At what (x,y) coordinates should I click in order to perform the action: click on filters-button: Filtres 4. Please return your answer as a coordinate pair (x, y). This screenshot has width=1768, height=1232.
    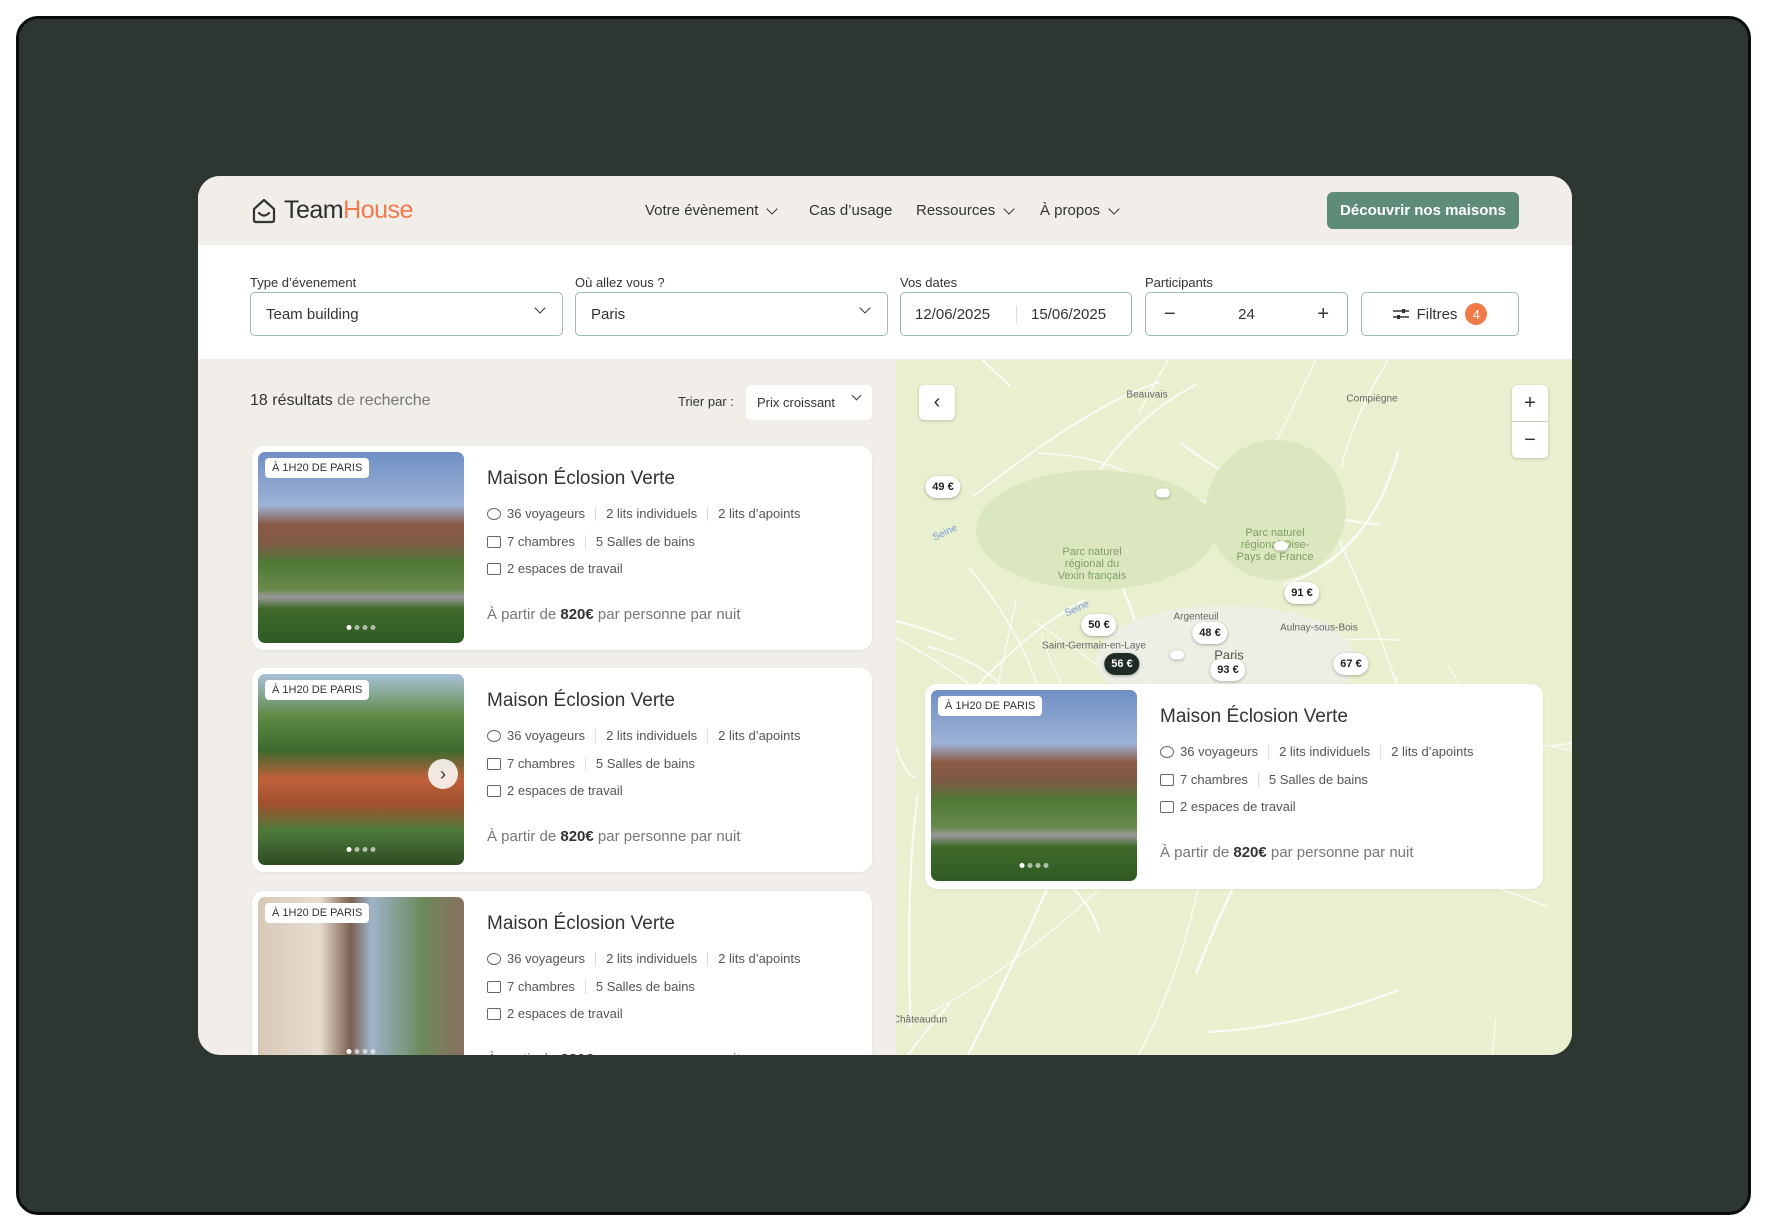
    Looking at the image, I should click on (1440, 314).